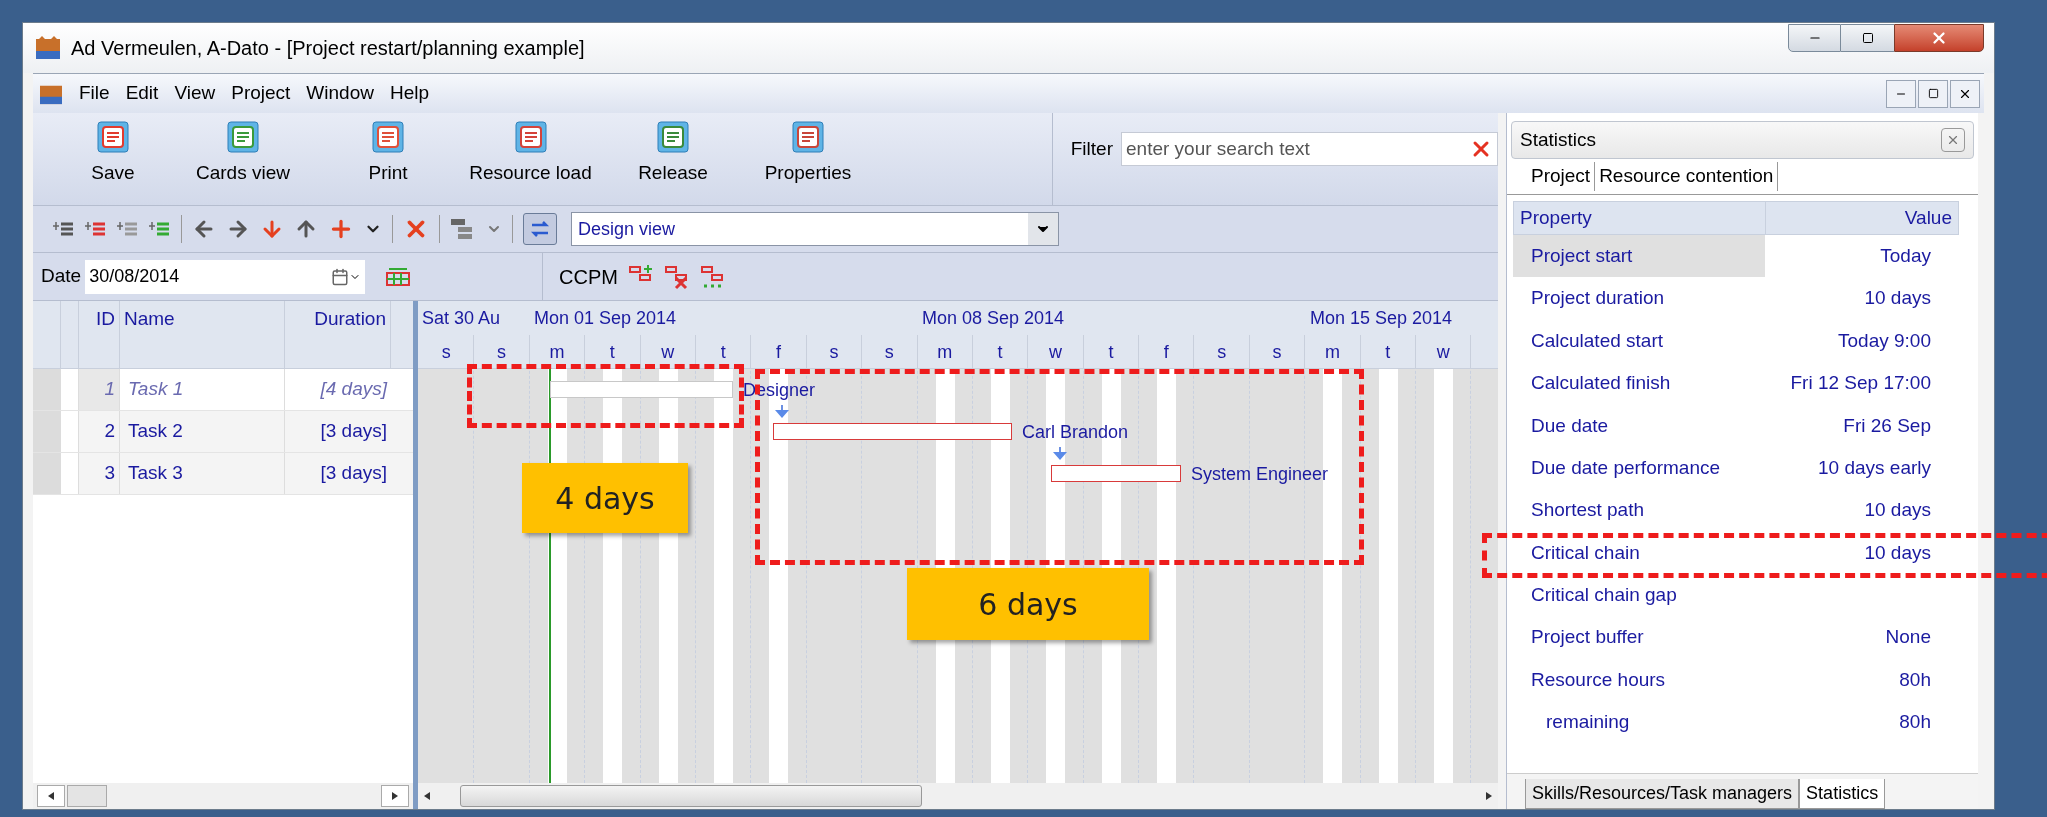 The image size is (2047, 817). I want to click on menu-item: Window, so click(340, 93).